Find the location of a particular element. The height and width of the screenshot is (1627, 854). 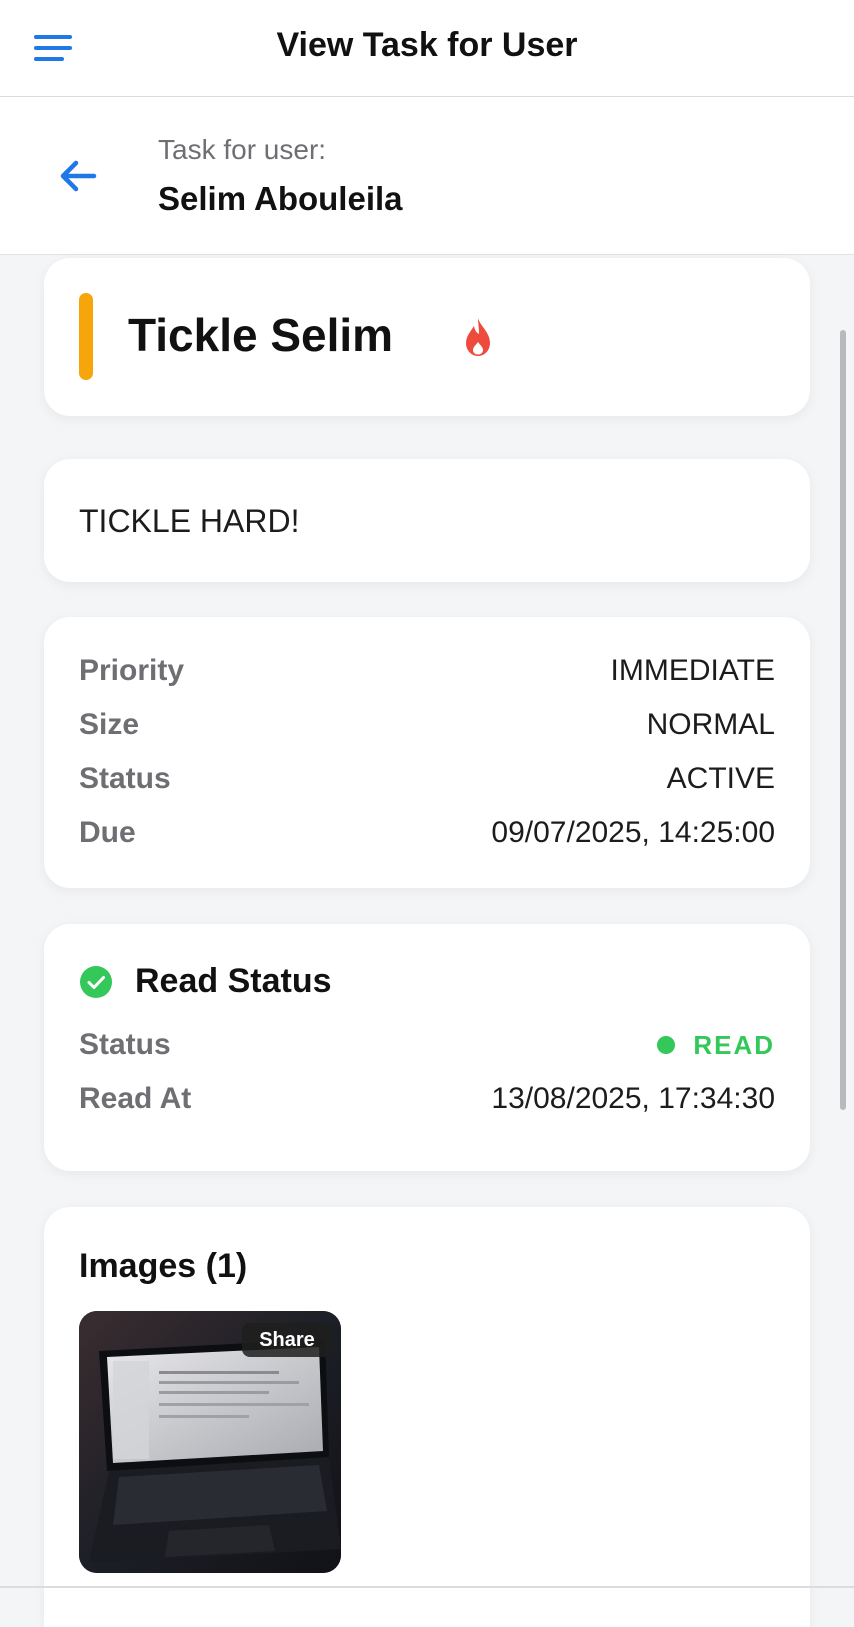

detail-label: Priority is located at coordinates (132, 670).